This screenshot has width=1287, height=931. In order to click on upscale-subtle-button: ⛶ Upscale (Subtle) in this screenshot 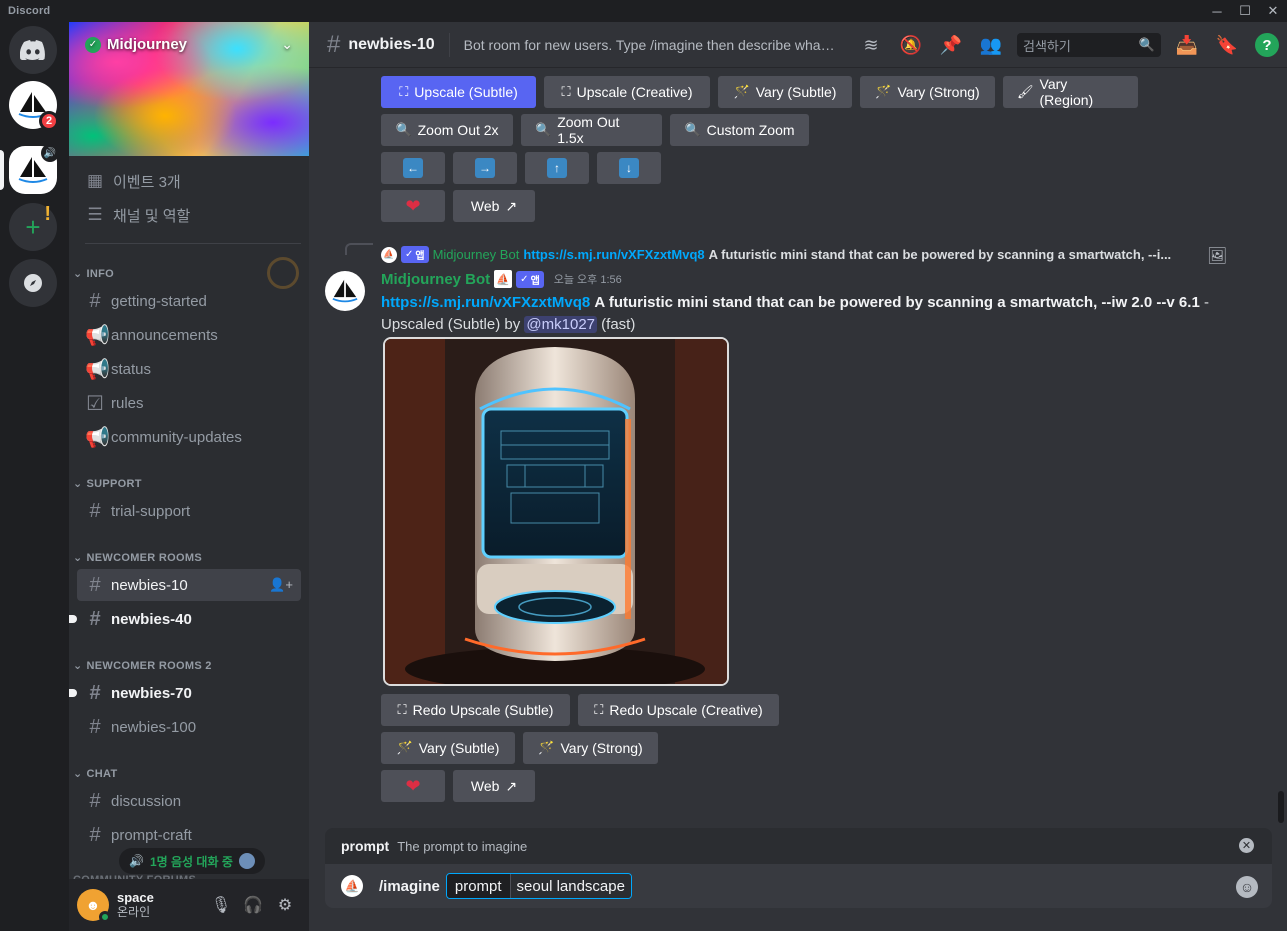, I will do `click(458, 92)`.